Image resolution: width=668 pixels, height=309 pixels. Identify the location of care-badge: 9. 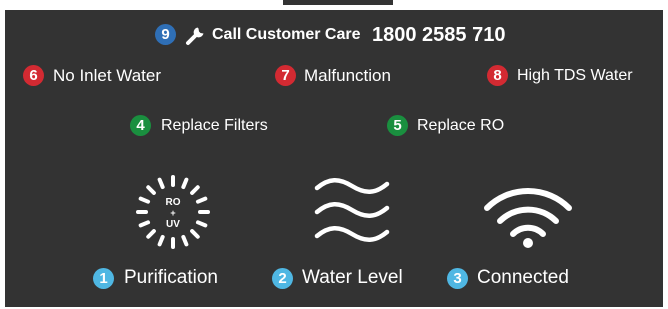
(165, 34).